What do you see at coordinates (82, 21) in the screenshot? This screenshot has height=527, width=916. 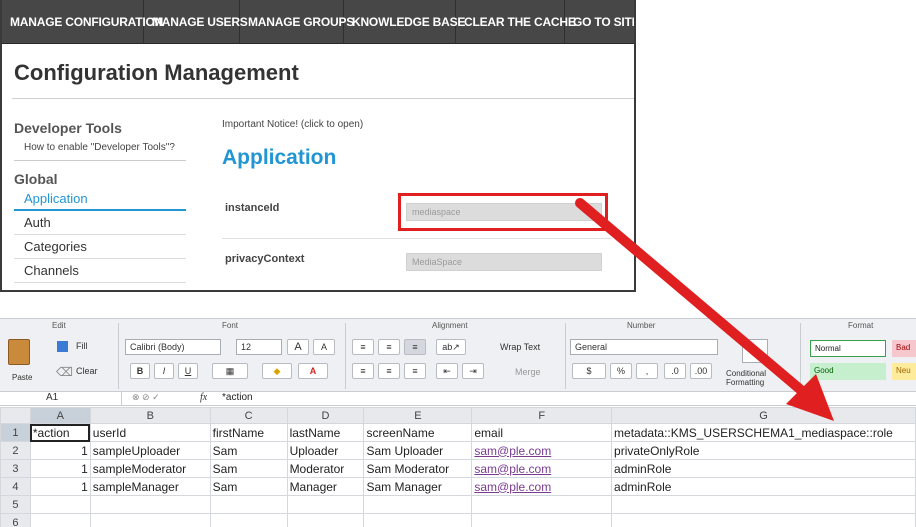 I see `nav-manage-configuration: MANAGE CONFIGURATION` at bounding box center [82, 21].